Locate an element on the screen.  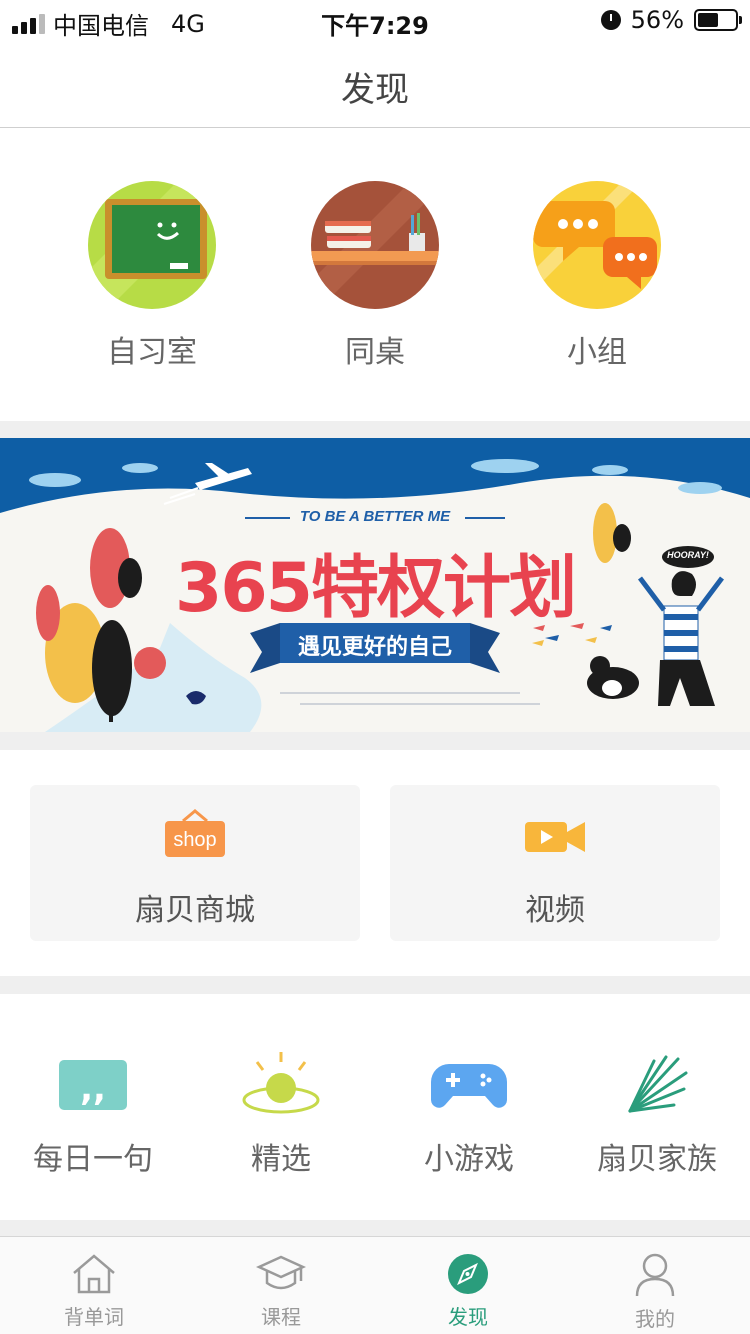
tab-discover: 发现 is located at coordinates (468, 1291).